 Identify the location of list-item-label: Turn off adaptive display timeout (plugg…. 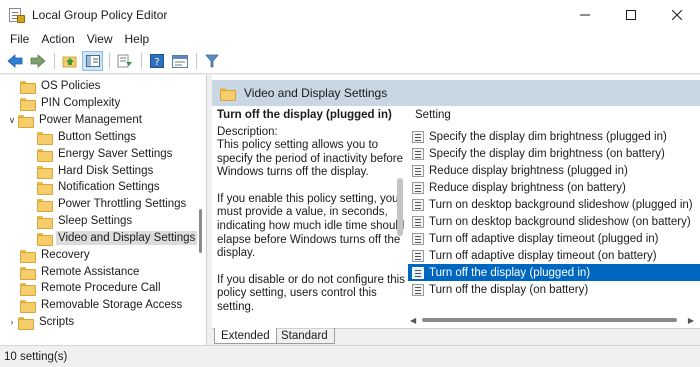
(544, 238).